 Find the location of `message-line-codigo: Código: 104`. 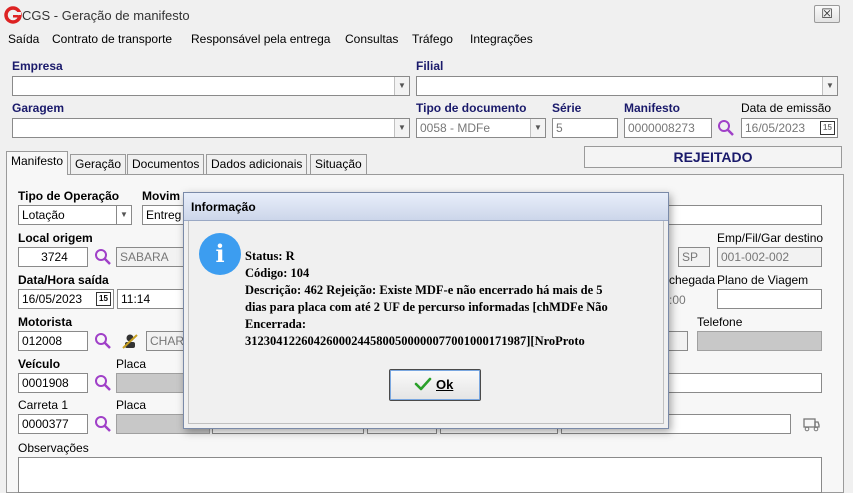

message-line-codigo: Código: 104 is located at coordinates (277, 273).